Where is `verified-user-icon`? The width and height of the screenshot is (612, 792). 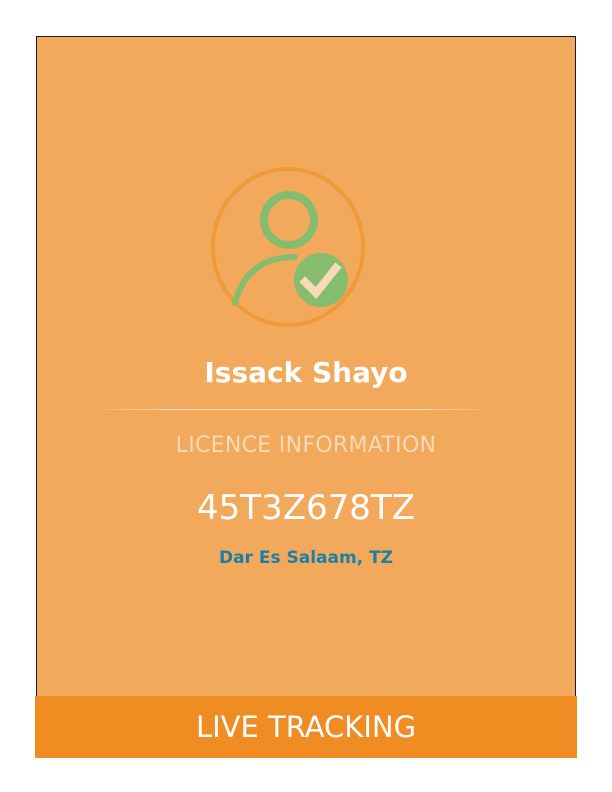 verified-user-icon is located at coordinates (289, 248).